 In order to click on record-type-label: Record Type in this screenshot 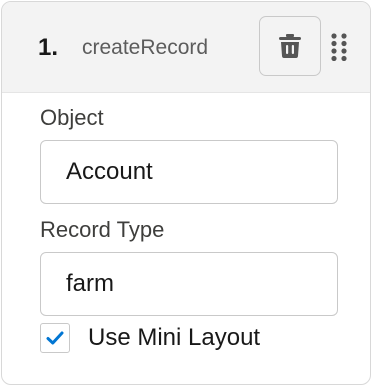, I will do `click(102, 229)`.